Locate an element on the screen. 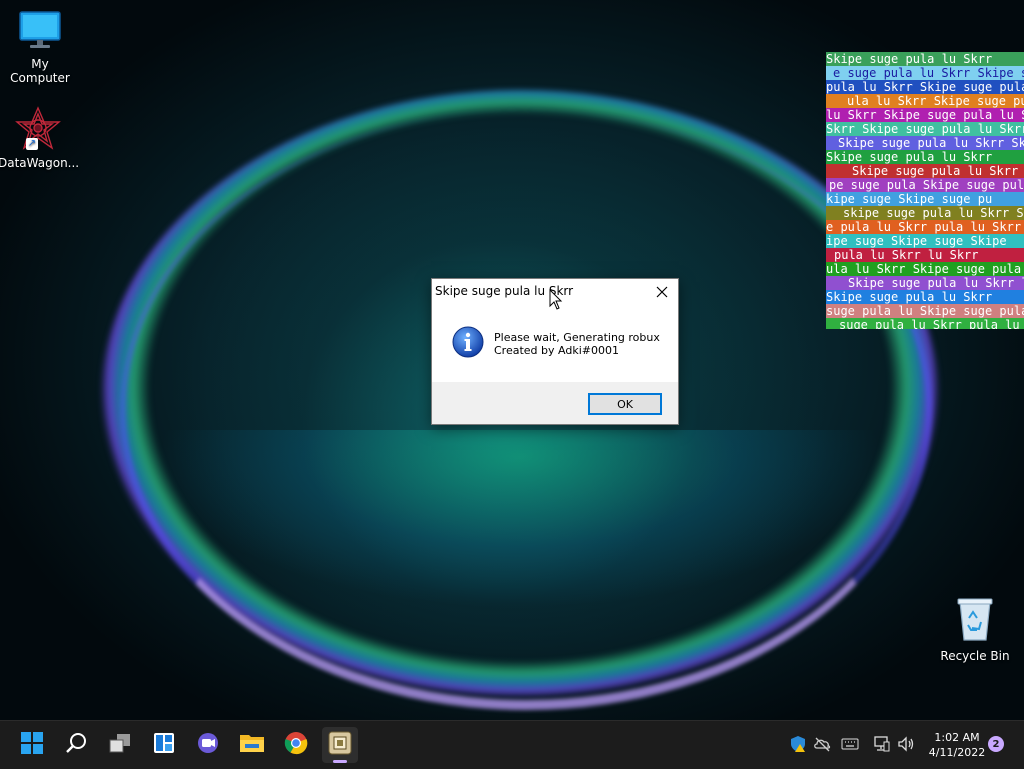  dialog-message-line2: Created by Adki#0001 is located at coordinates (556, 350).